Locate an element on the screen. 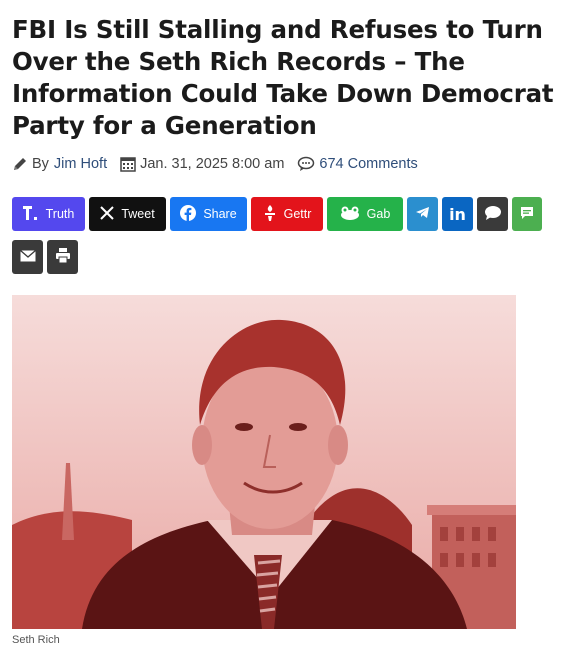 Image resolution: width=568 pixels, height=647 pixels. calendar-icon is located at coordinates (128, 164).